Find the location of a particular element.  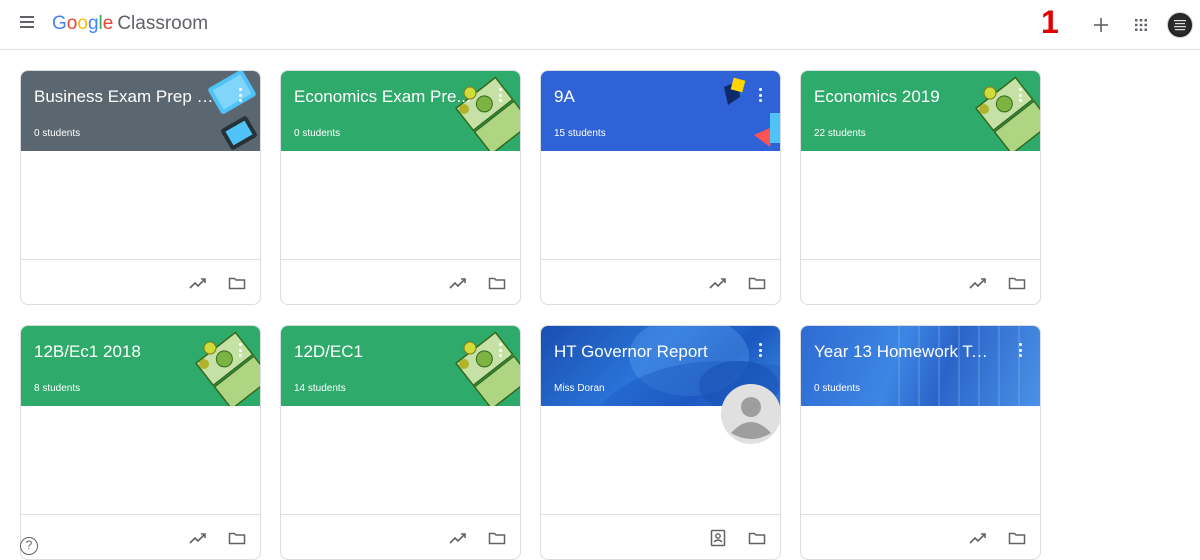

class-title: 12B/Ec1 2018 is located at coordinates (124, 352).